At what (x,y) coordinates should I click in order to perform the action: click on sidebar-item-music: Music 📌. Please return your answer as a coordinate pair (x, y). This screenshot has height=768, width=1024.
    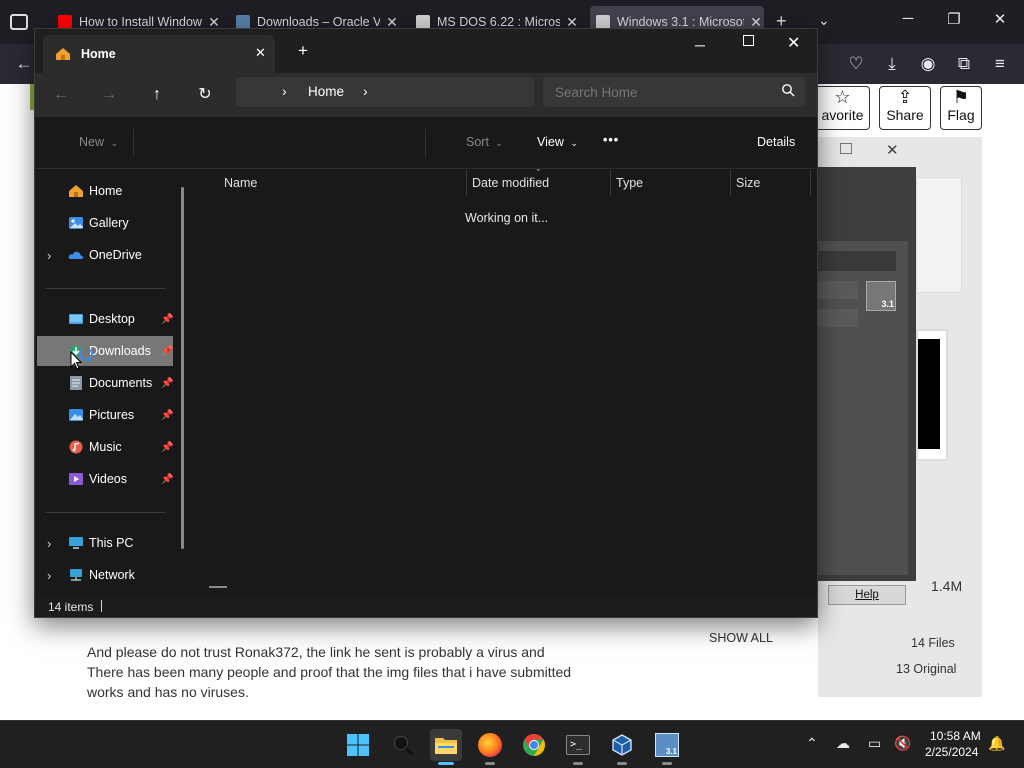
    Looking at the image, I should click on (105, 447).